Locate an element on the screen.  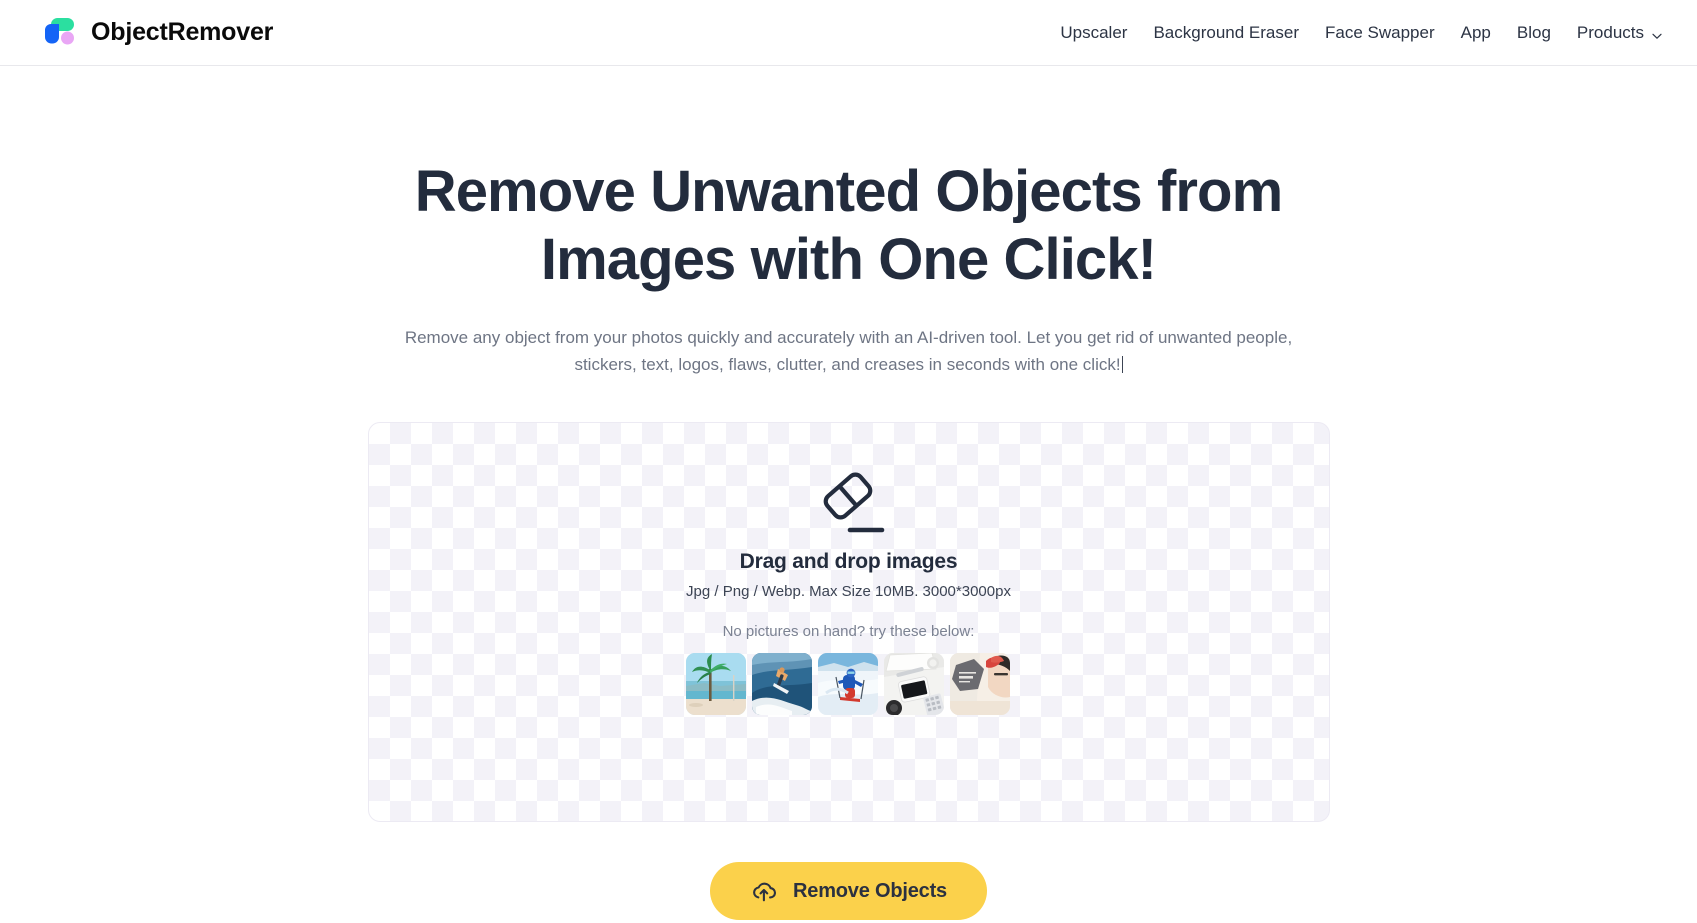
text-cursor is located at coordinates (1122, 364).